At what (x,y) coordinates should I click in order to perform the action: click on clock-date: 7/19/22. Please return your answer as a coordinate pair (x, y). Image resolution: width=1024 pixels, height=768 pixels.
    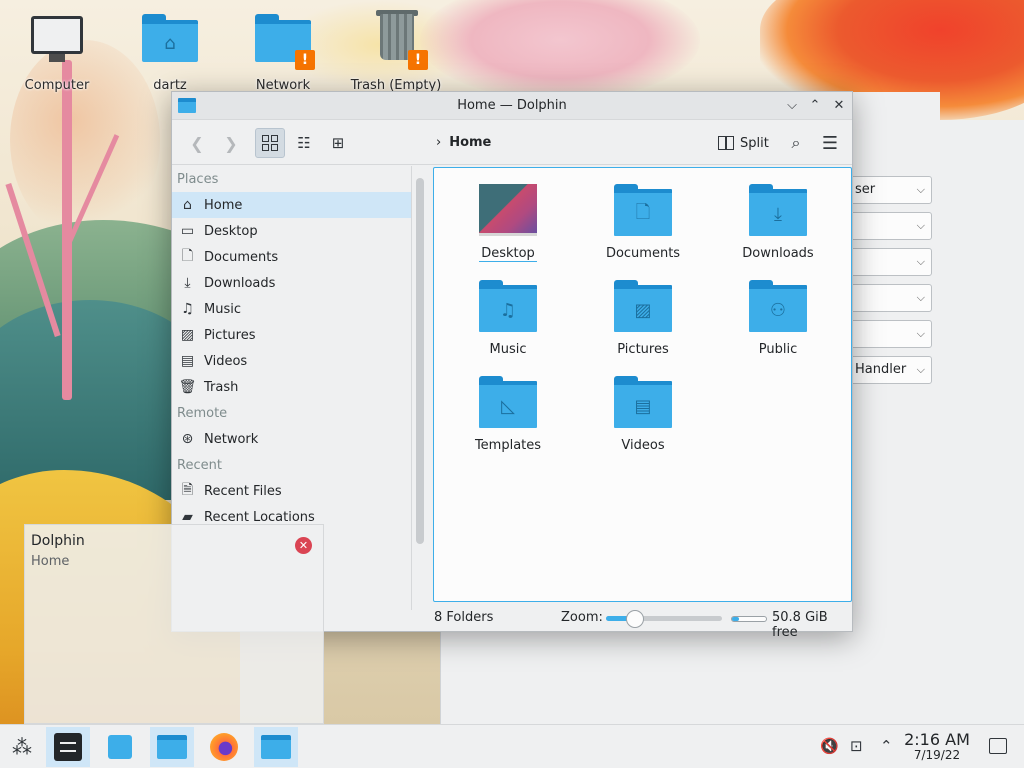
    Looking at the image, I should click on (937, 755).